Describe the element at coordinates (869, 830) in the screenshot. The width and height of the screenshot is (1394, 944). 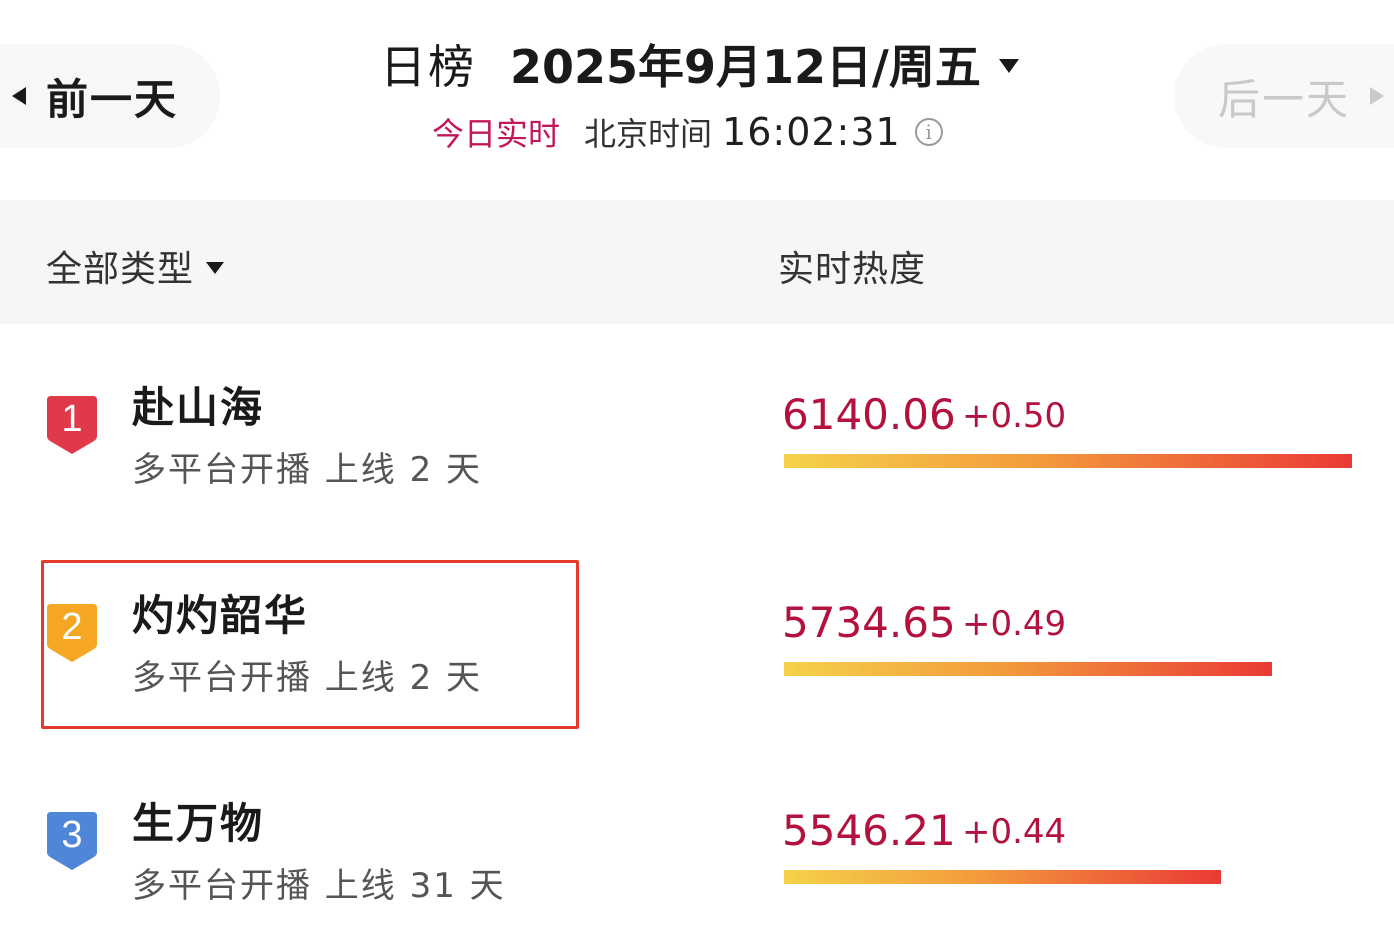
I see `heat-value: 5546.21` at that location.